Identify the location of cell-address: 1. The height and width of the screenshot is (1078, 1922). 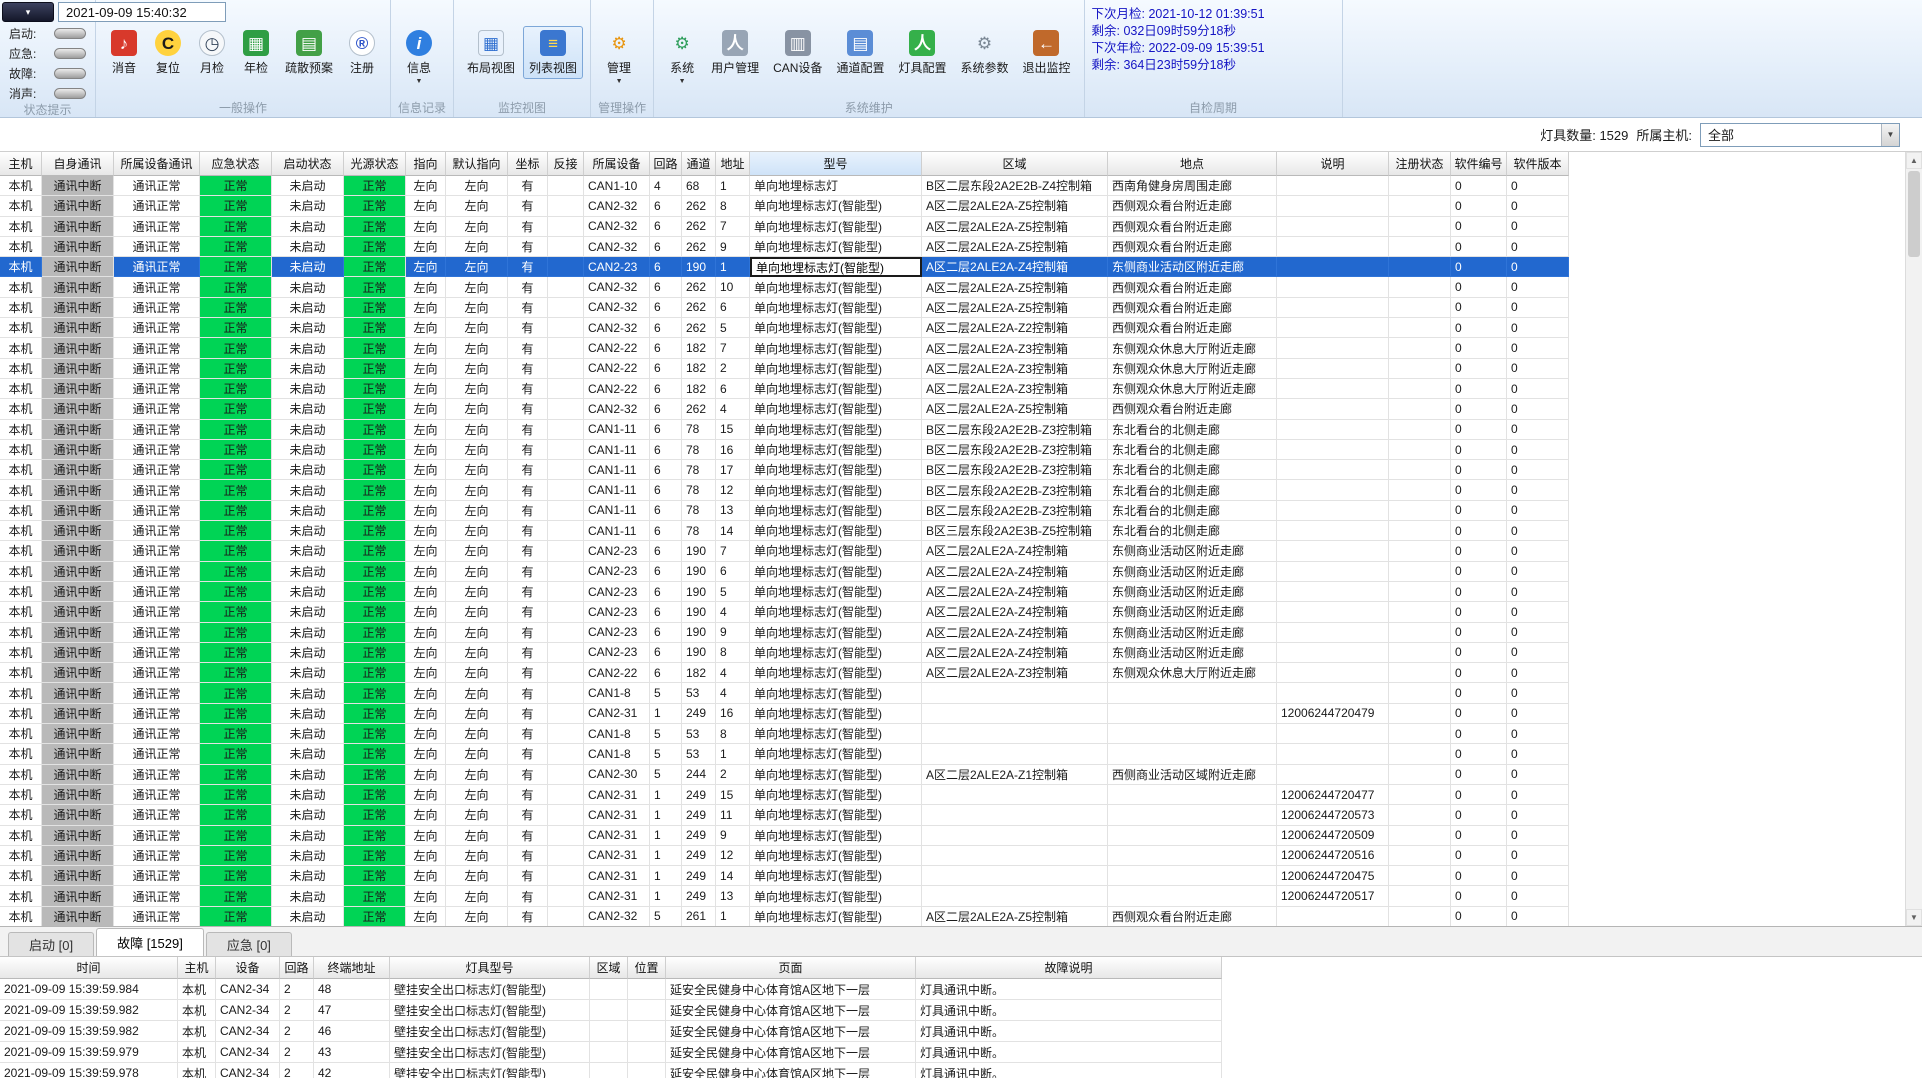
(733, 267).